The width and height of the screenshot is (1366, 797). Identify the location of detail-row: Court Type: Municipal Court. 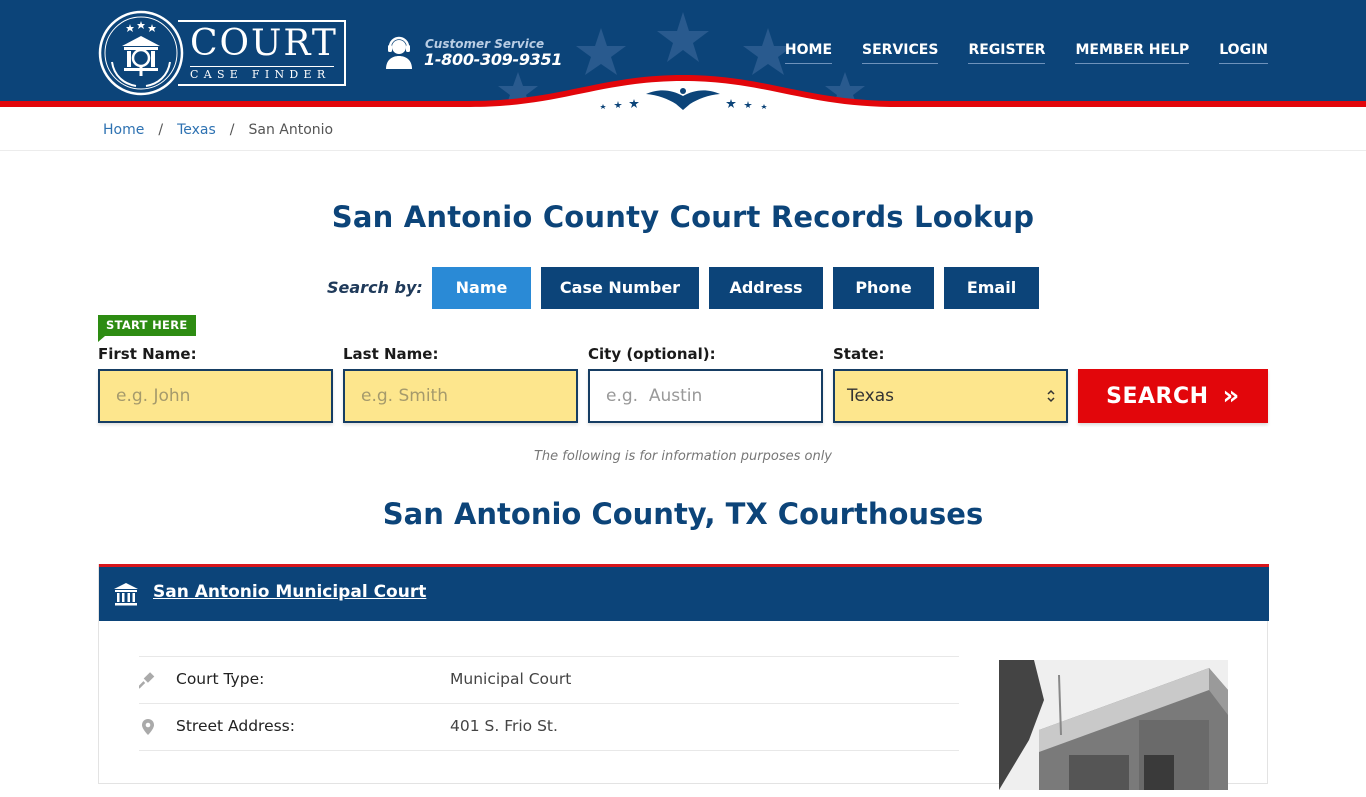
(549, 679).